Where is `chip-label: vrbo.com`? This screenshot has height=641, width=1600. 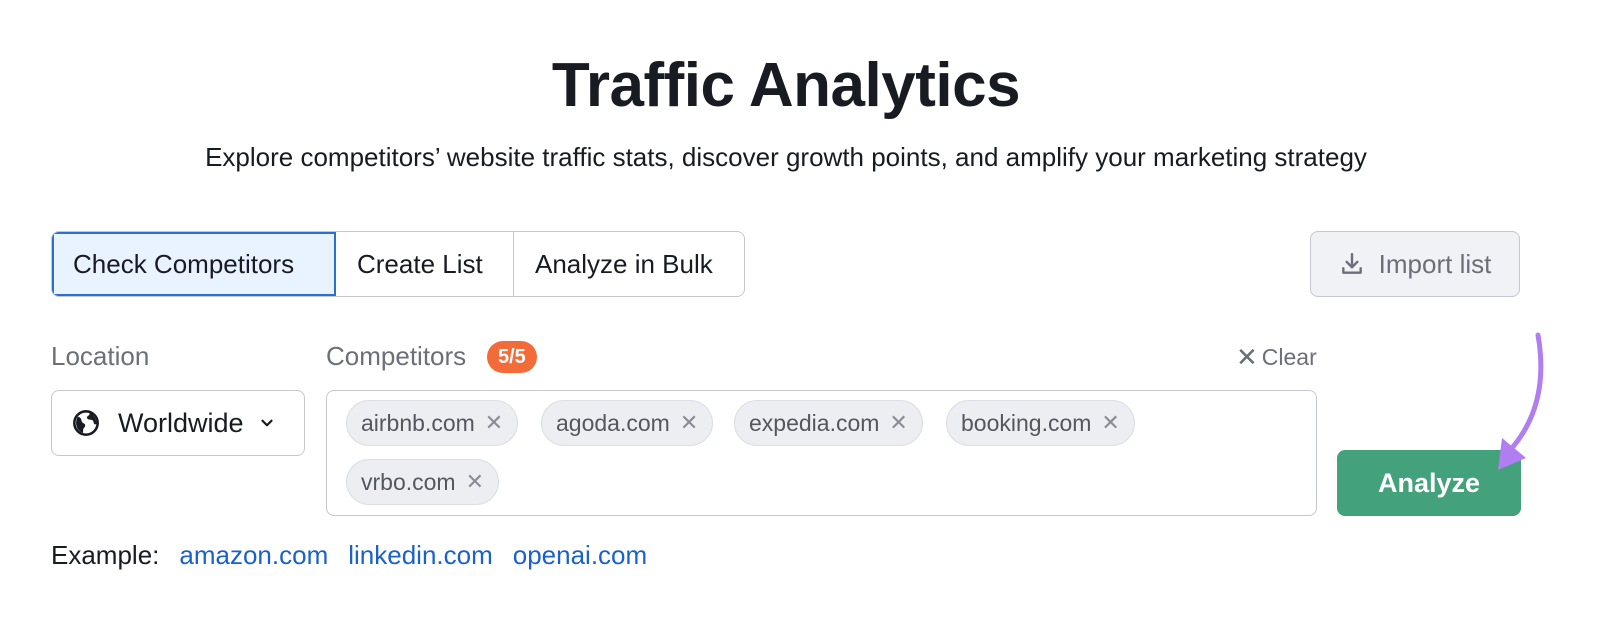 chip-label: vrbo.com is located at coordinates (408, 481).